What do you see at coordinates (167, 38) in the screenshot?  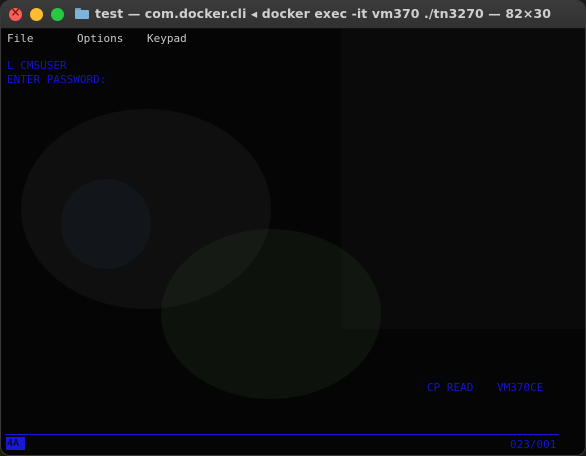 I see `menu-keypad: Keypad` at bounding box center [167, 38].